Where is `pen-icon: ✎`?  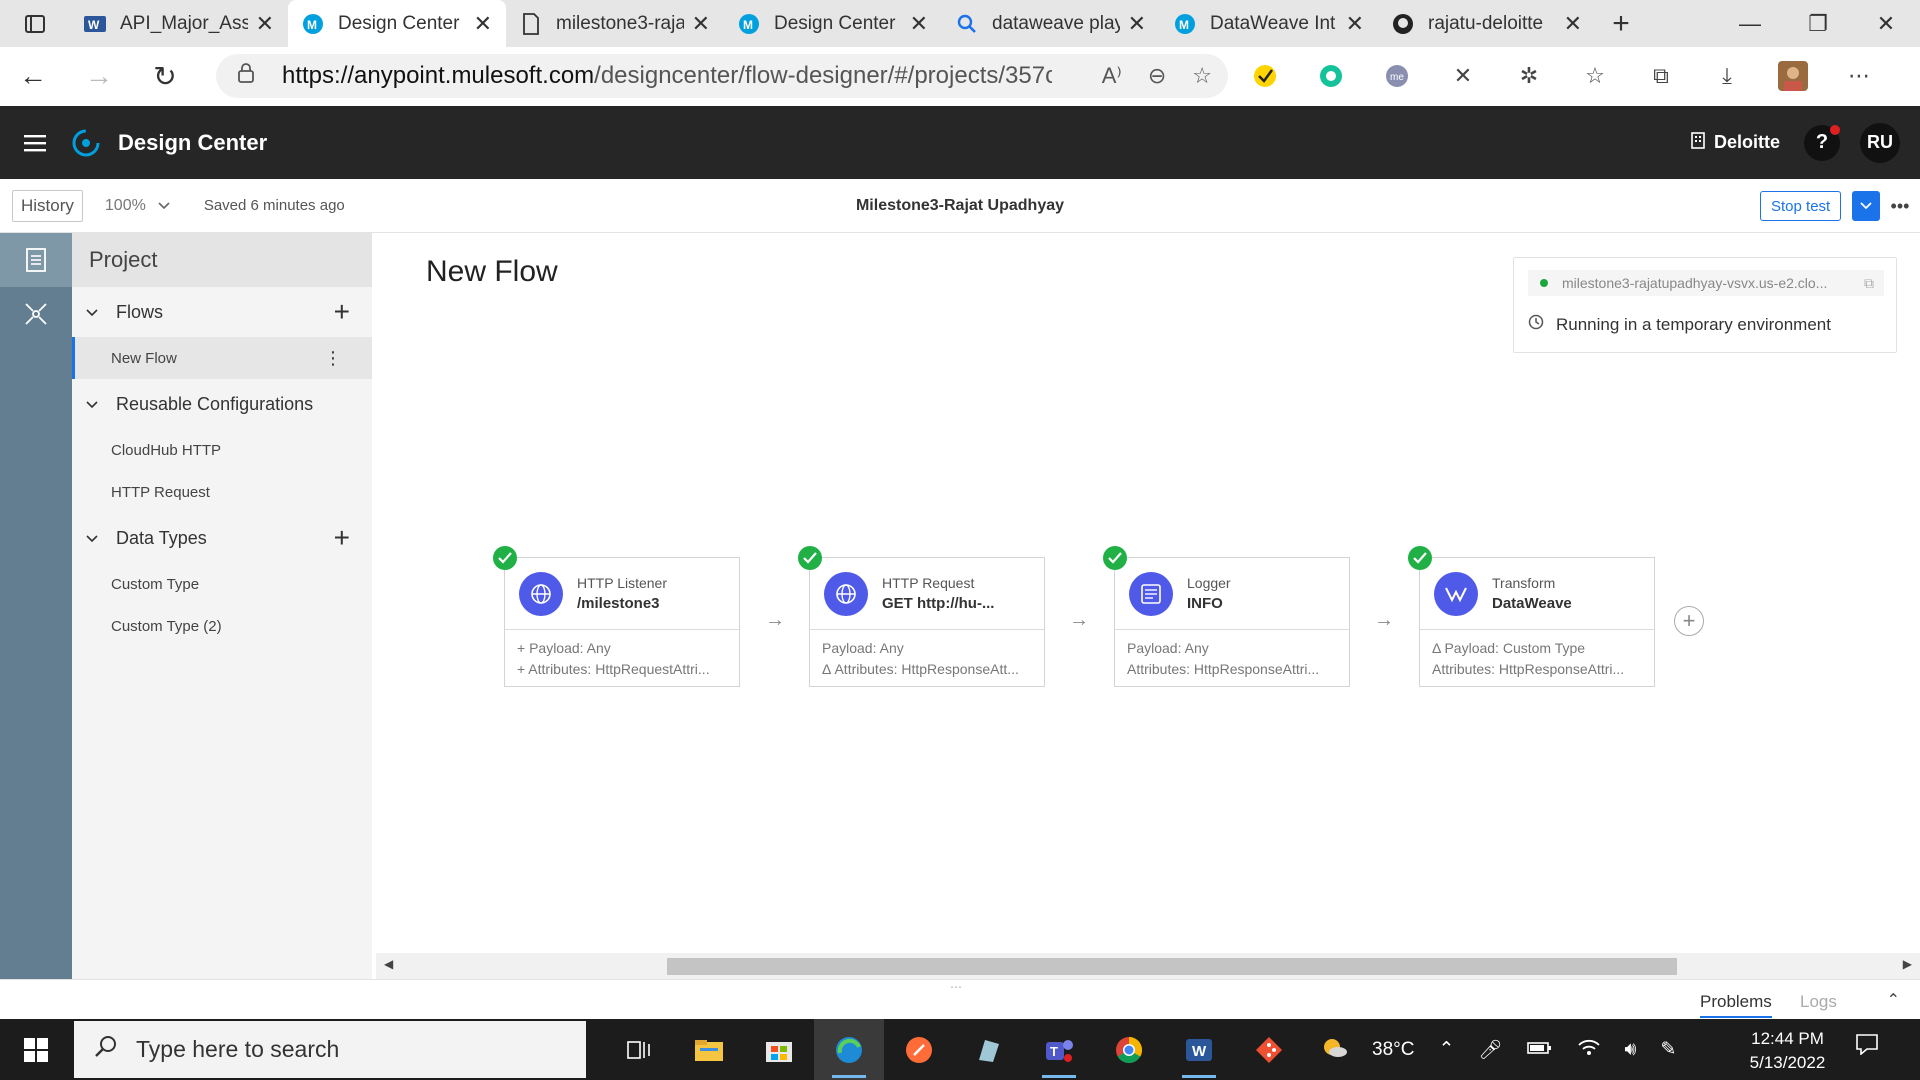
pen-icon: ✎ is located at coordinates (1668, 1049).